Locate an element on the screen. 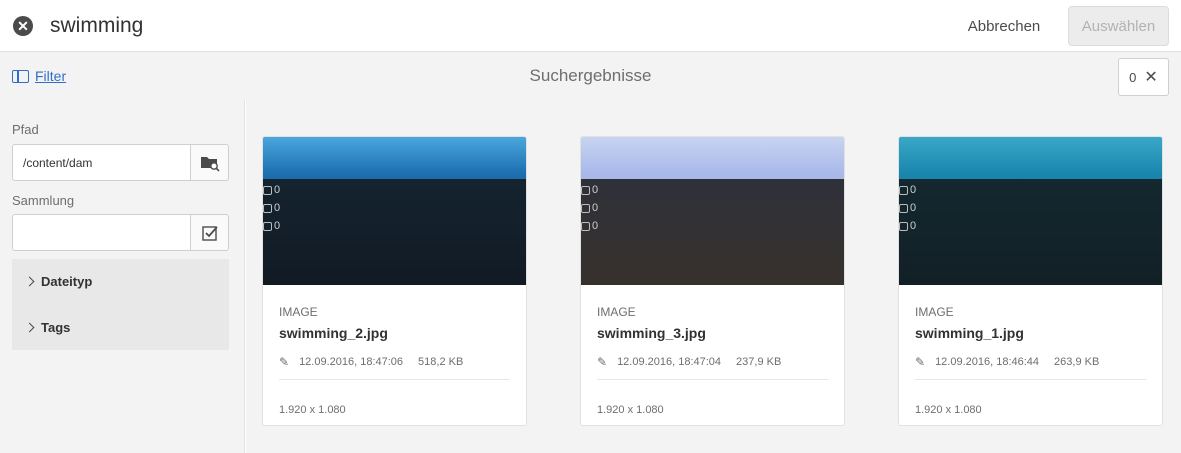  checkbox-icon is located at coordinates (209, 233).